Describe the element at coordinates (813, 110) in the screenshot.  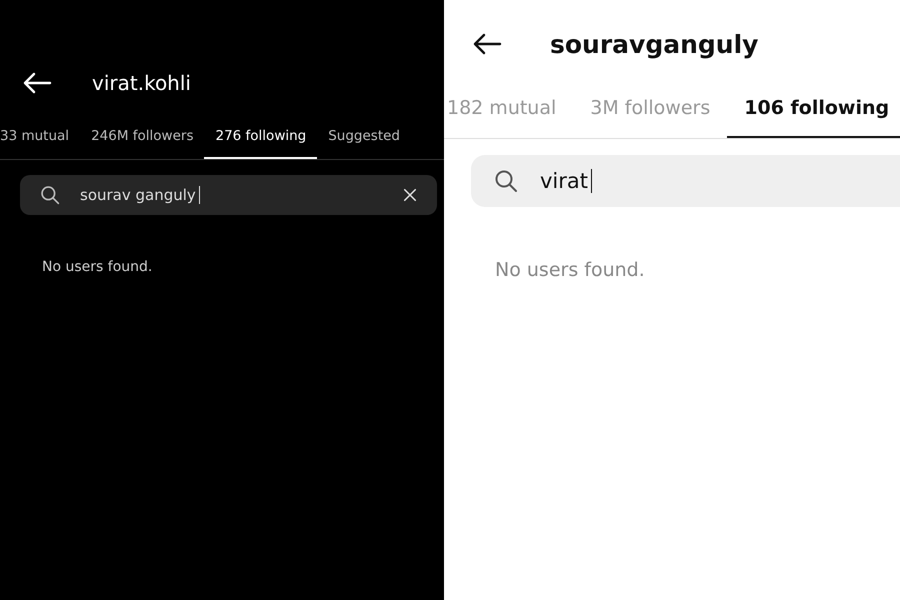
I see `profile-tab: 106 following` at that location.